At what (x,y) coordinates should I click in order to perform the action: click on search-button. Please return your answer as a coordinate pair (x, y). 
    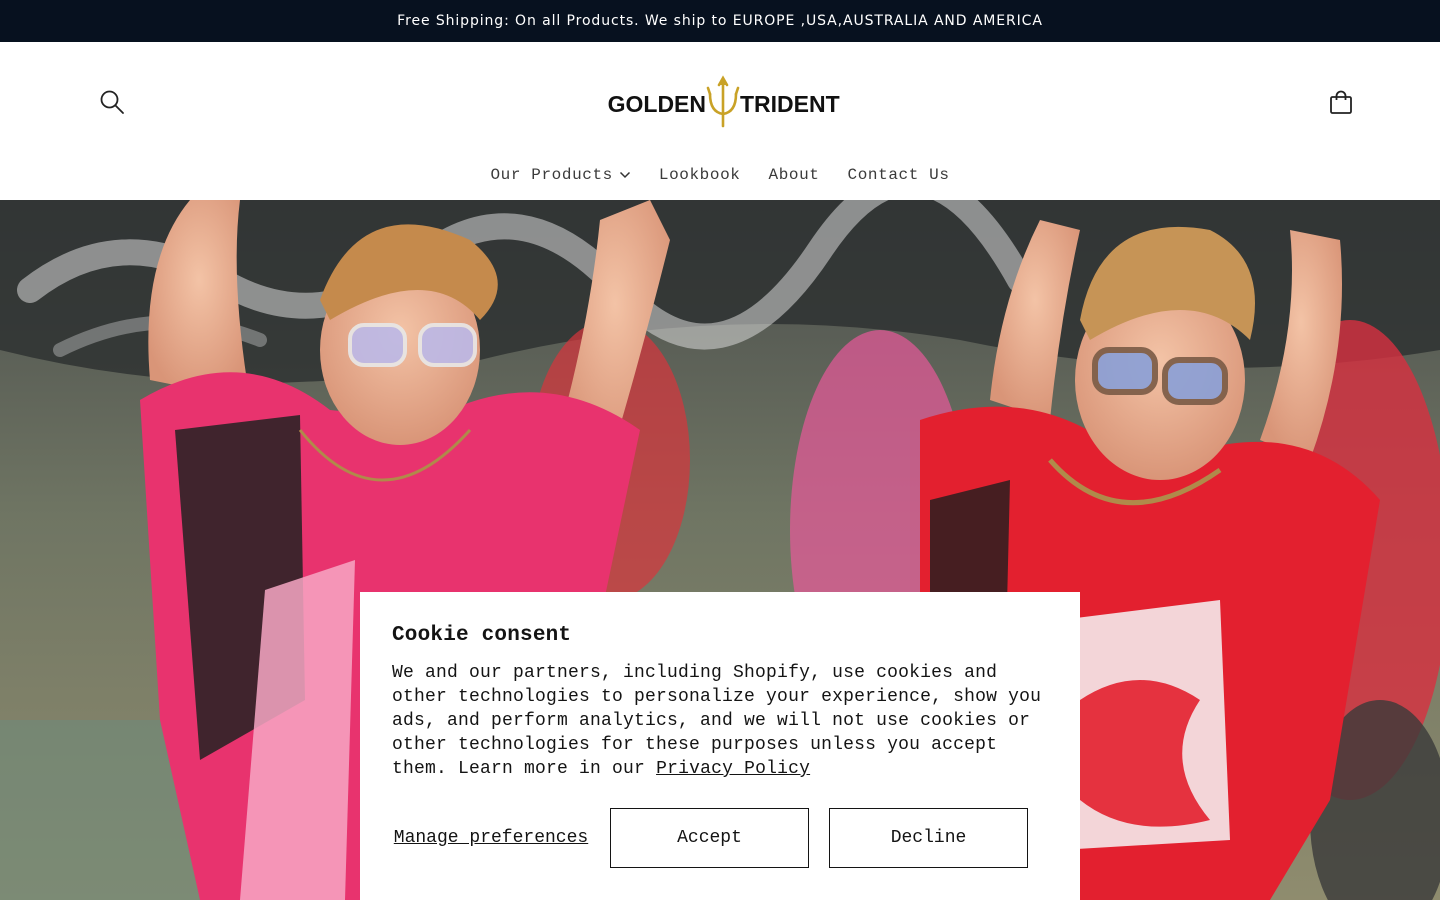
    Looking at the image, I should click on (112, 102).